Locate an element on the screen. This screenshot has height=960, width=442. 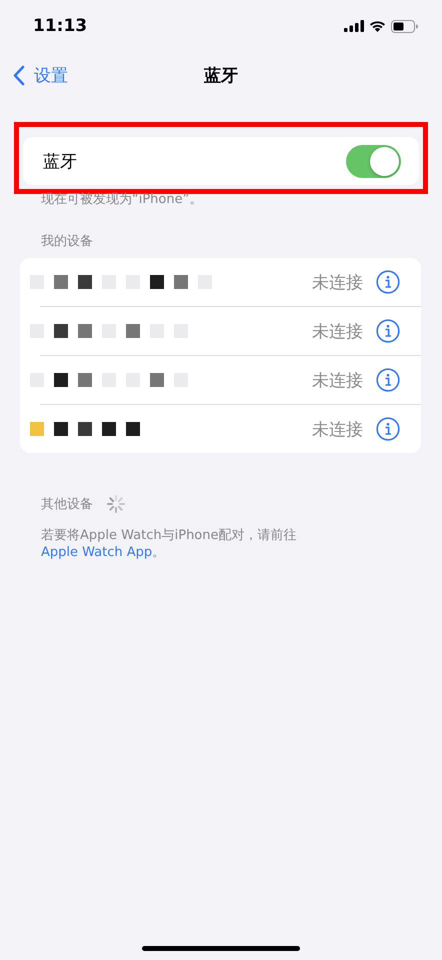
signal-icon is located at coordinates (354, 26).